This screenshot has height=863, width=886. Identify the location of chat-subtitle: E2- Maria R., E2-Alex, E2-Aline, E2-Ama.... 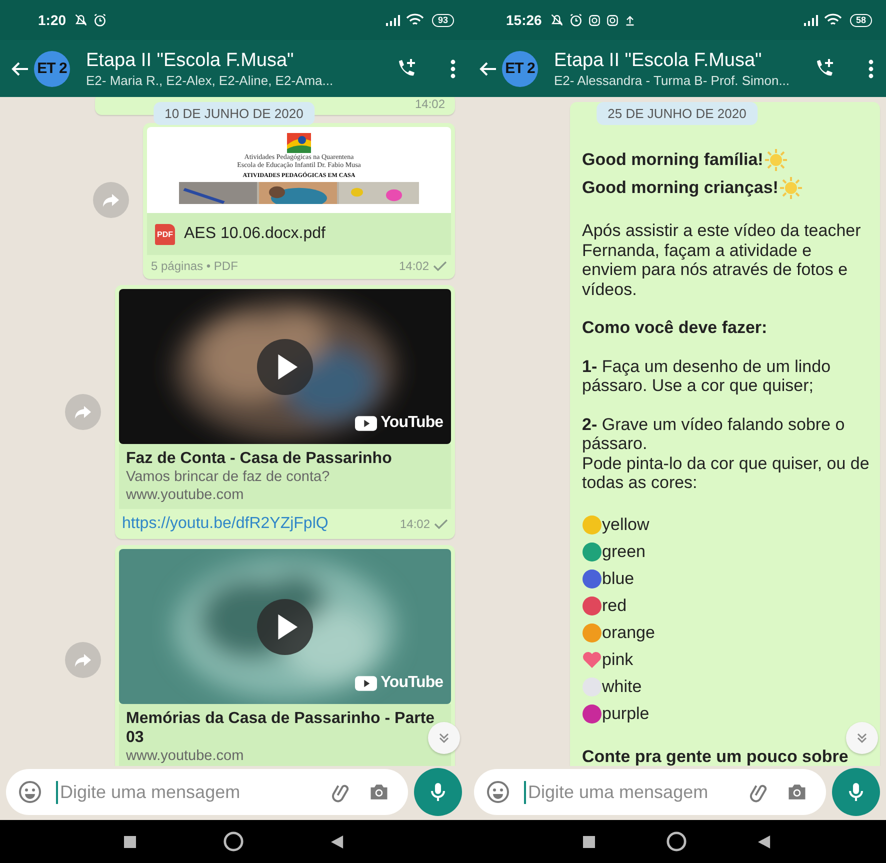
(210, 80).